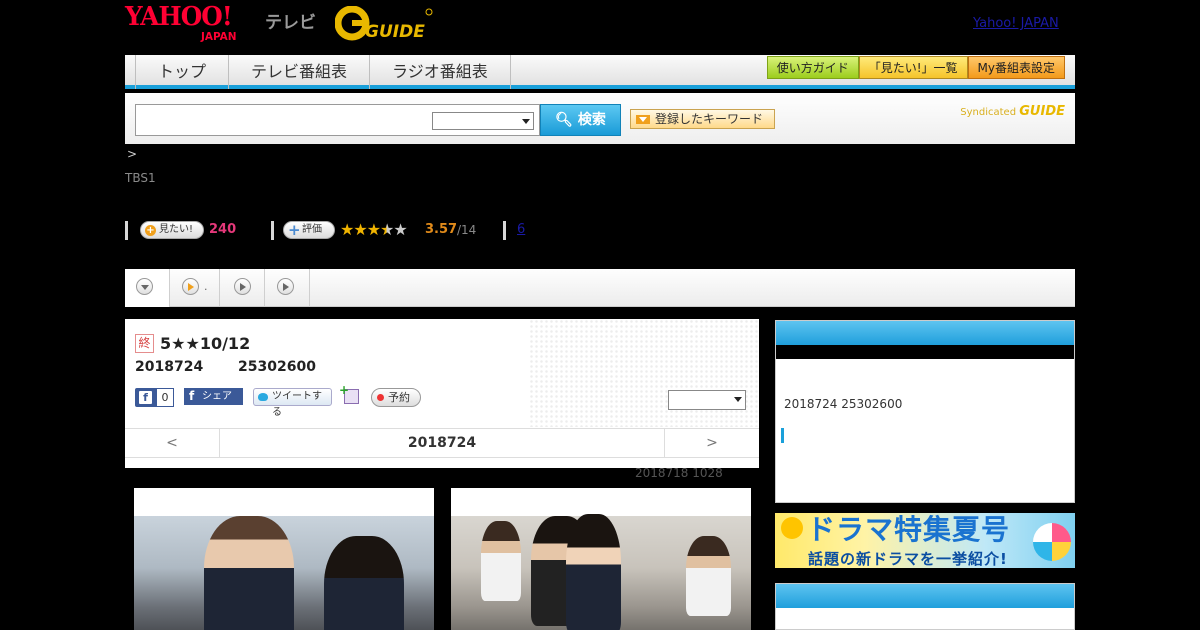 This screenshot has height=630, width=1200. Describe the element at coordinates (644, 373) in the screenshot. I see `decorative-dots` at that location.